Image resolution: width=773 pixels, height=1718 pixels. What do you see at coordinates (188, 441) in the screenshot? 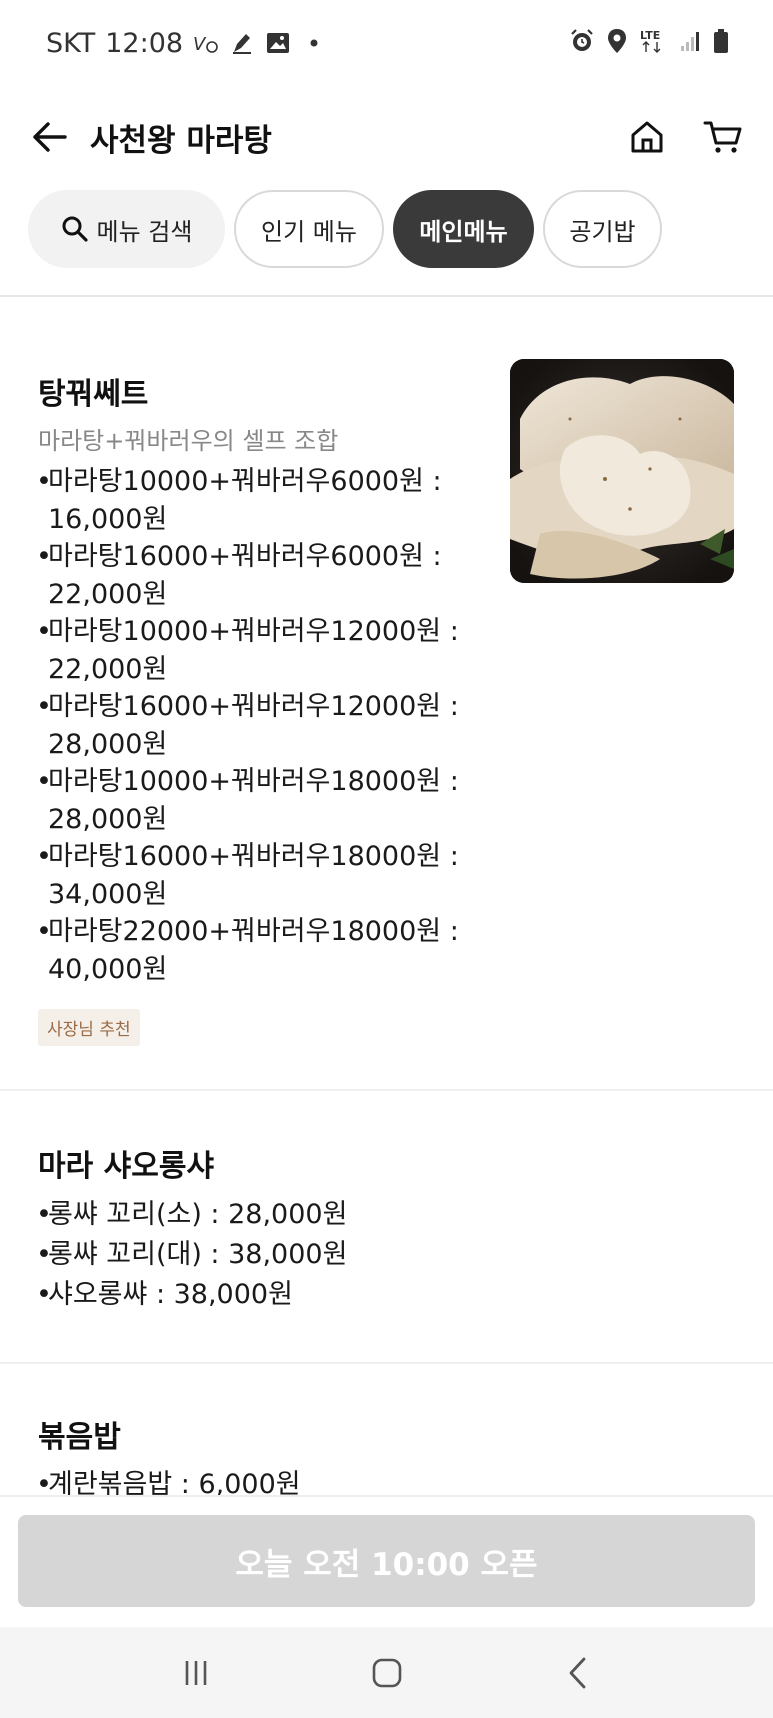
I see `menu-item-subtitle: 마라탕+꿔바러우의 셀프 조합` at bounding box center [188, 441].